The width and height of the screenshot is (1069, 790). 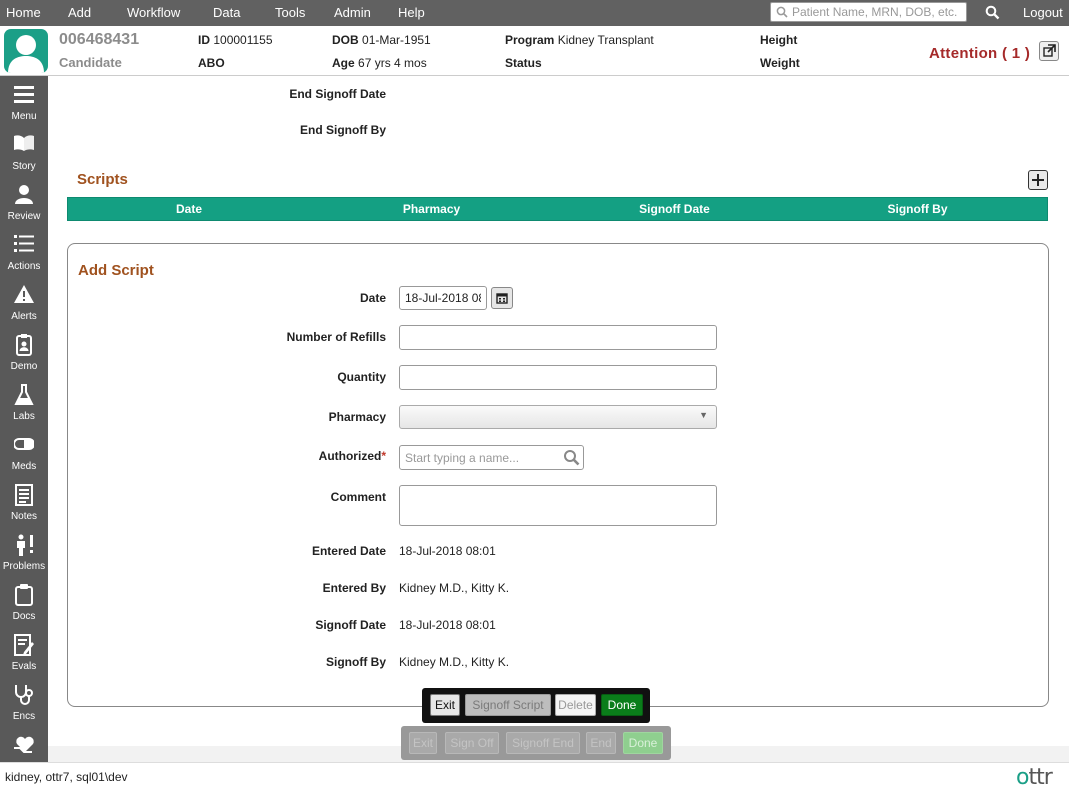 What do you see at coordinates (90, 62) in the screenshot?
I see `patient-type: Candidate` at bounding box center [90, 62].